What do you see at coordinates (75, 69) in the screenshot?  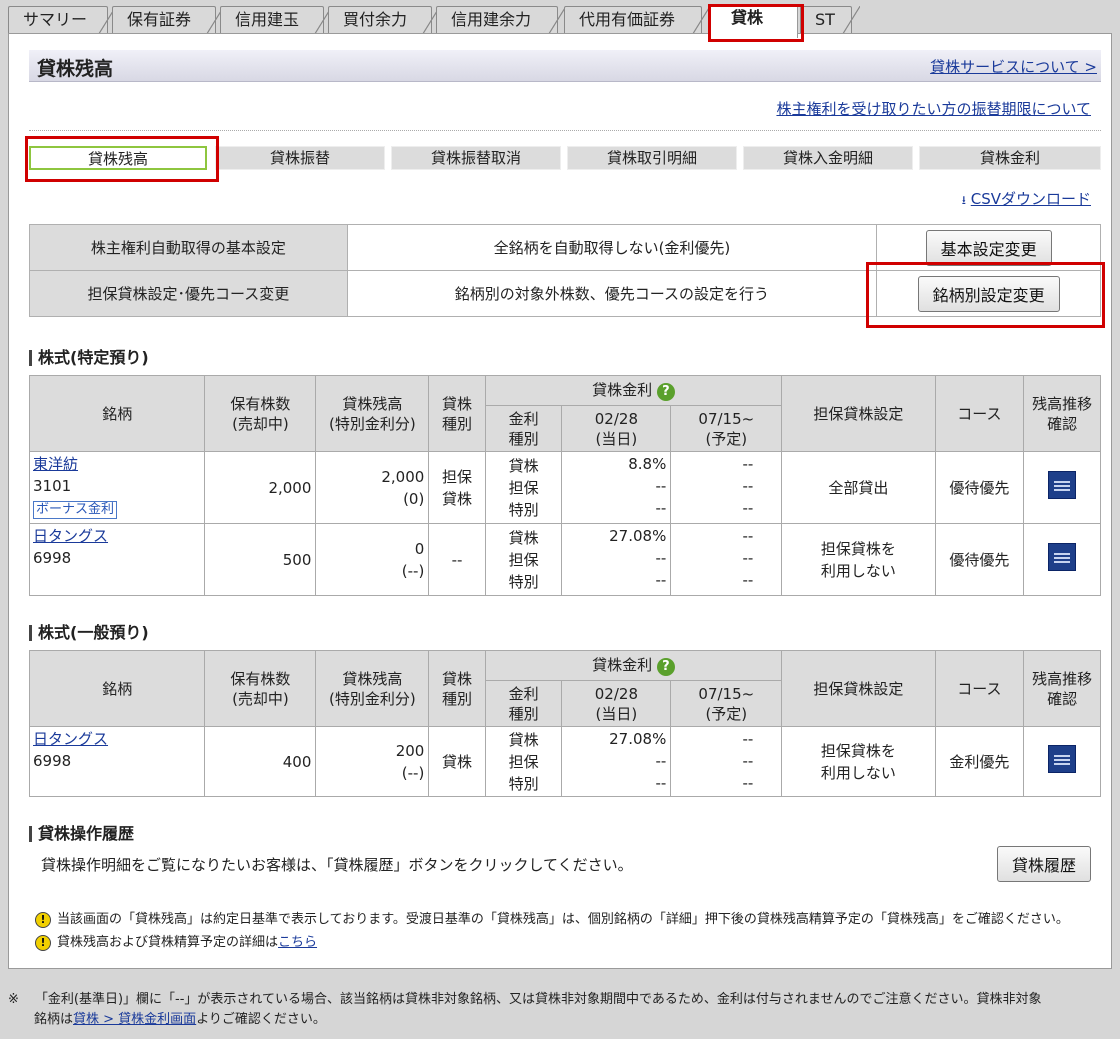 I see `page-title: 貸株残高` at bounding box center [75, 69].